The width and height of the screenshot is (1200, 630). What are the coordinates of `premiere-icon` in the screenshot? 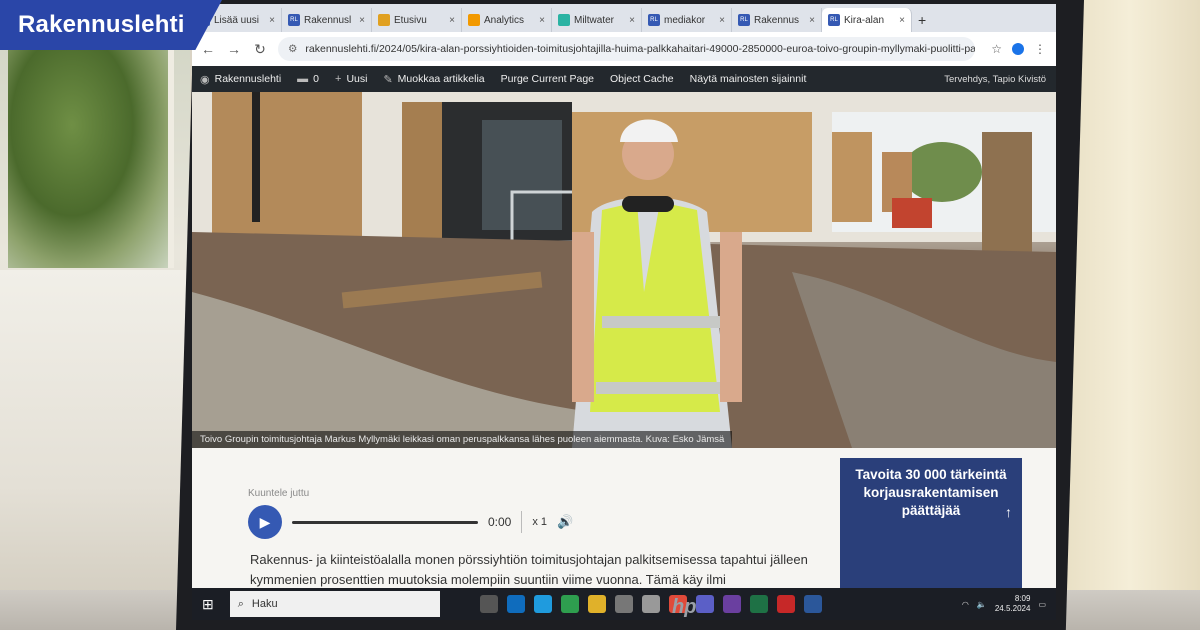 It's located at (731, 604).